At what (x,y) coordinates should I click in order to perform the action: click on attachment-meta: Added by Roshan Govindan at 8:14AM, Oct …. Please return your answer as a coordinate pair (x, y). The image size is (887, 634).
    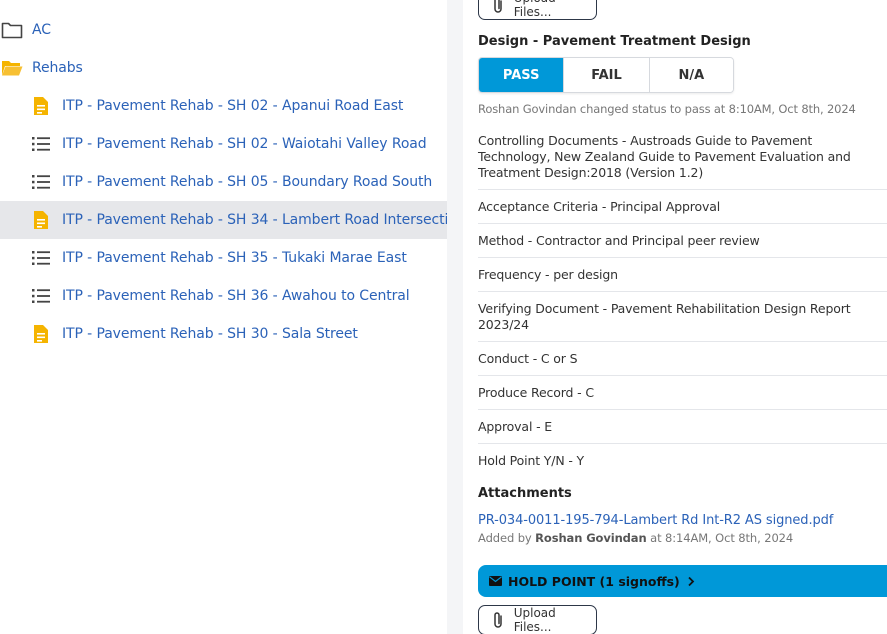
    Looking at the image, I should click on (635, 538).